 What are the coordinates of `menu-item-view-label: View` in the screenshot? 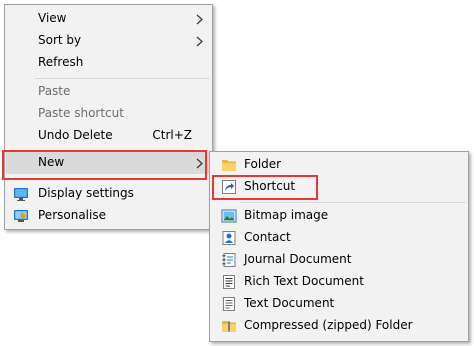 It's located at (52, 18).